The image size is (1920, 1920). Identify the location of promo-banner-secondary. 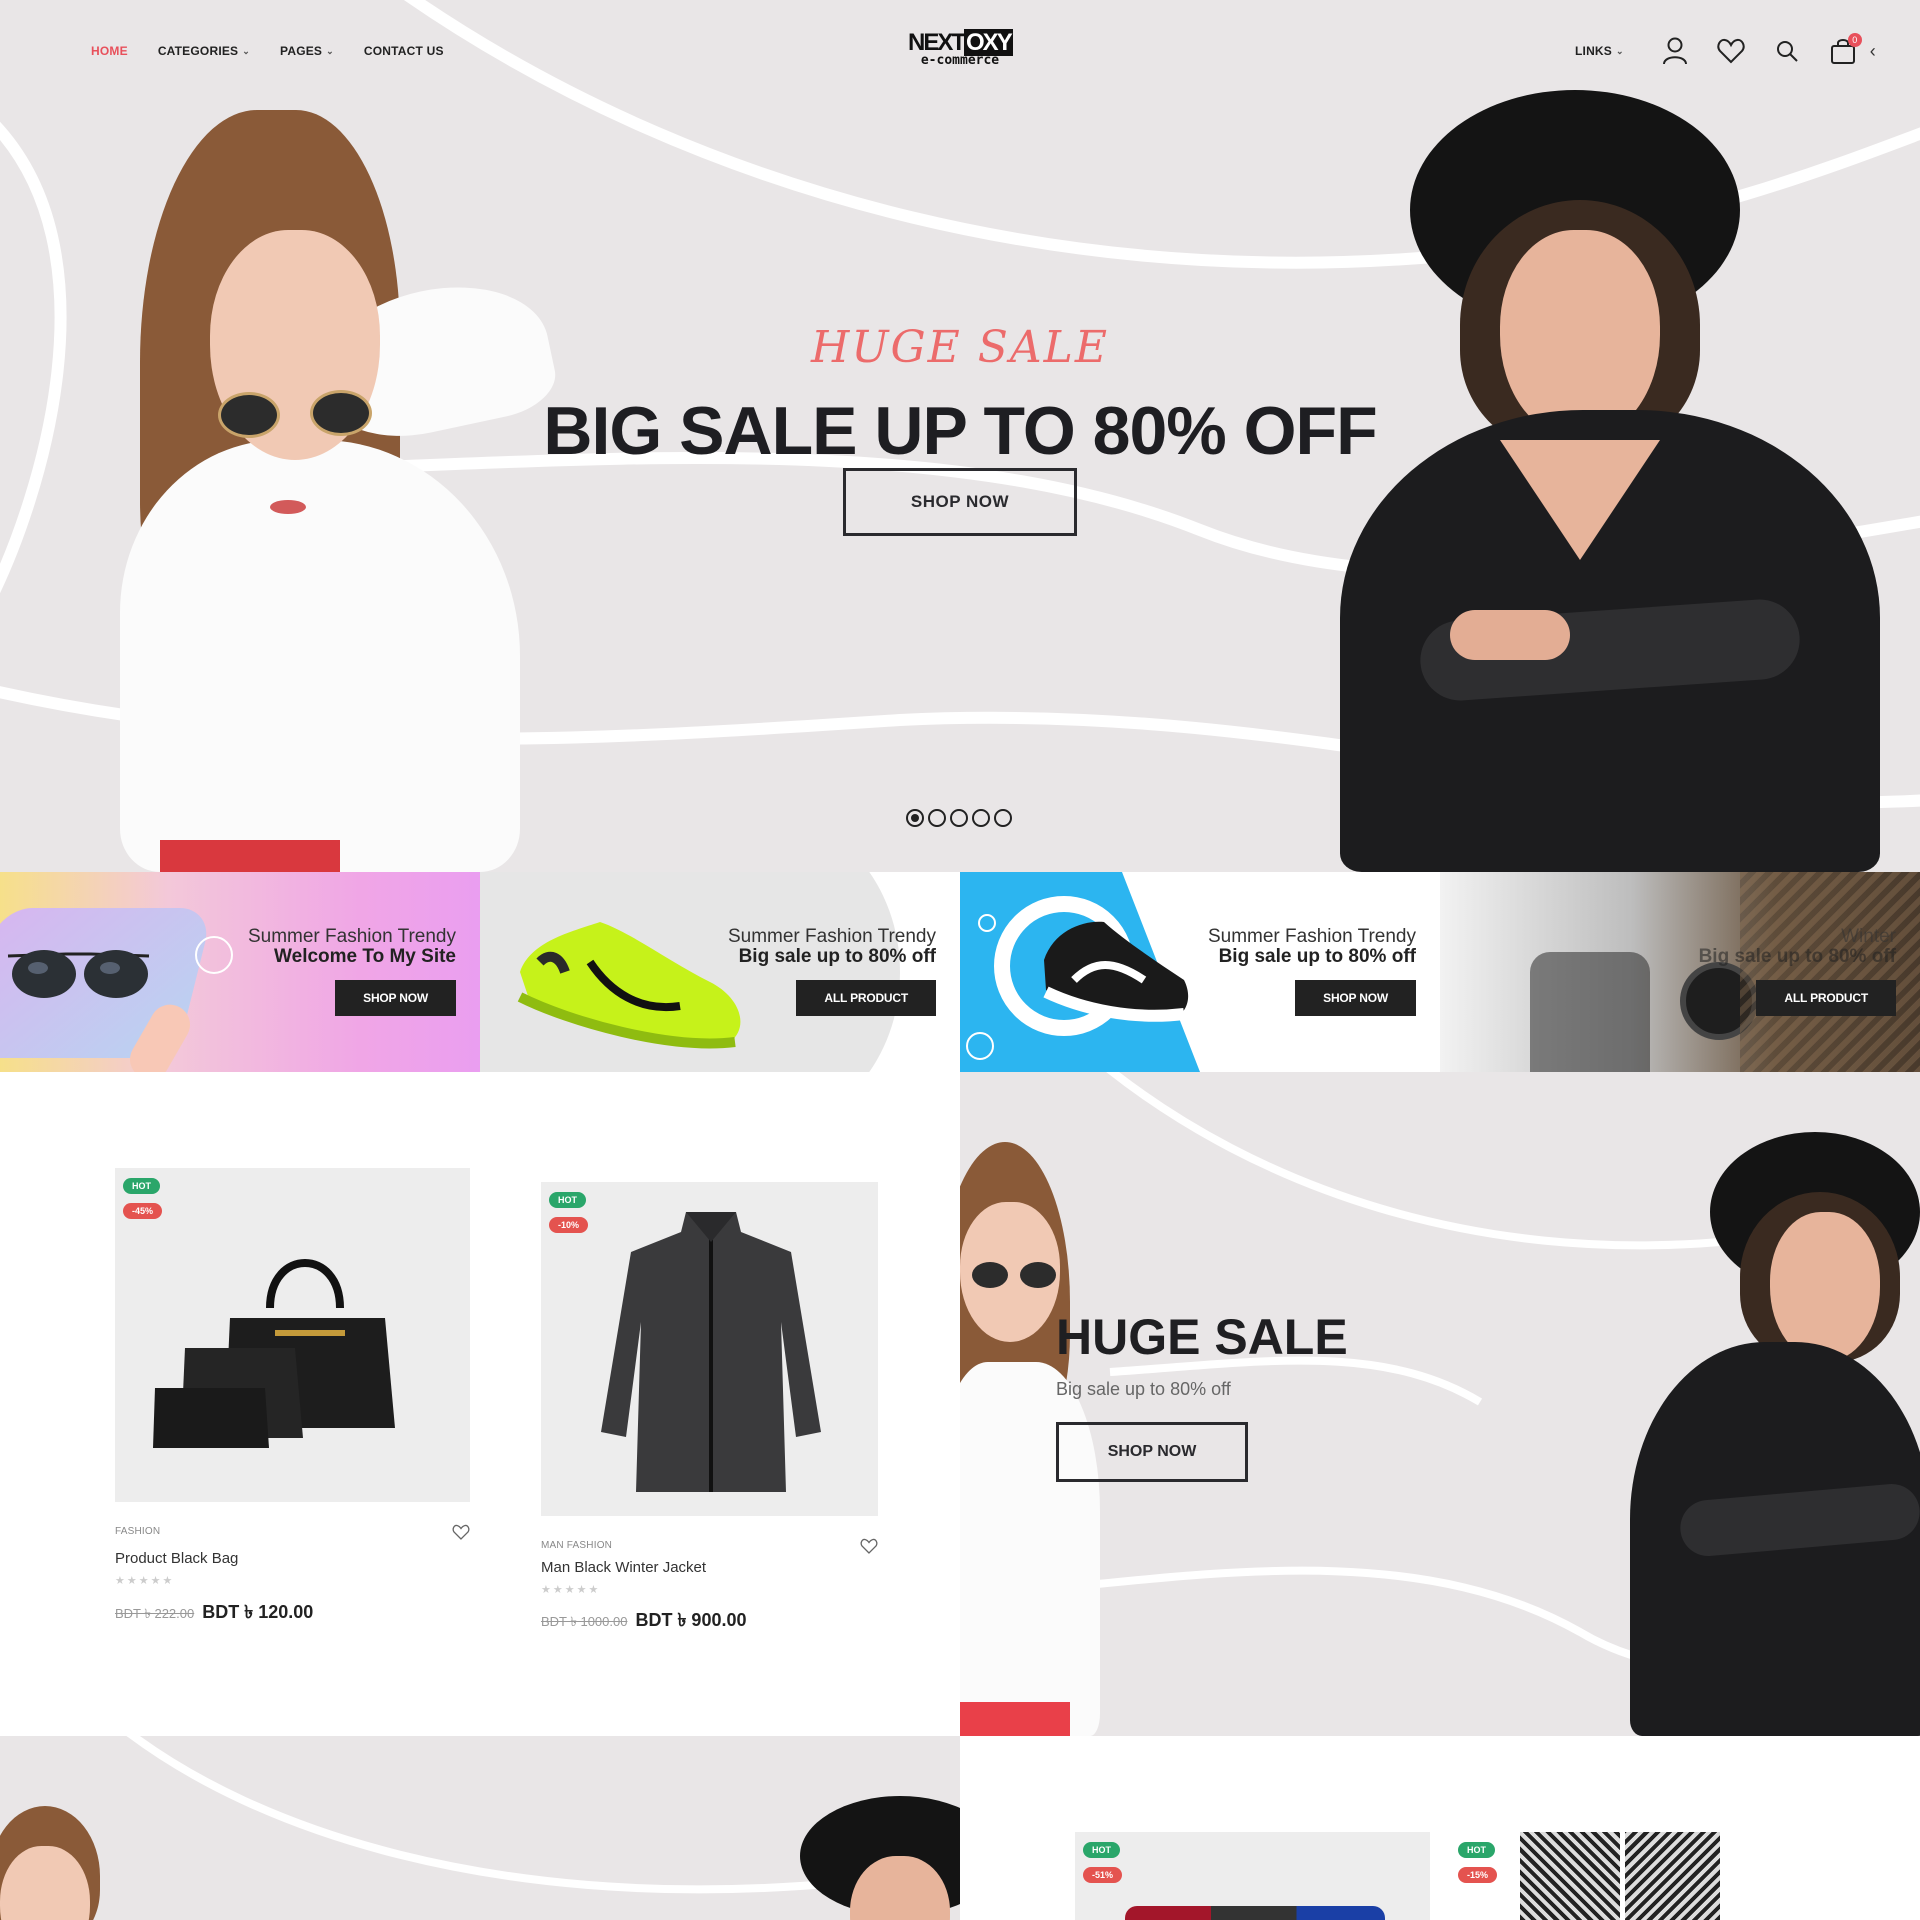
(480, 1828).